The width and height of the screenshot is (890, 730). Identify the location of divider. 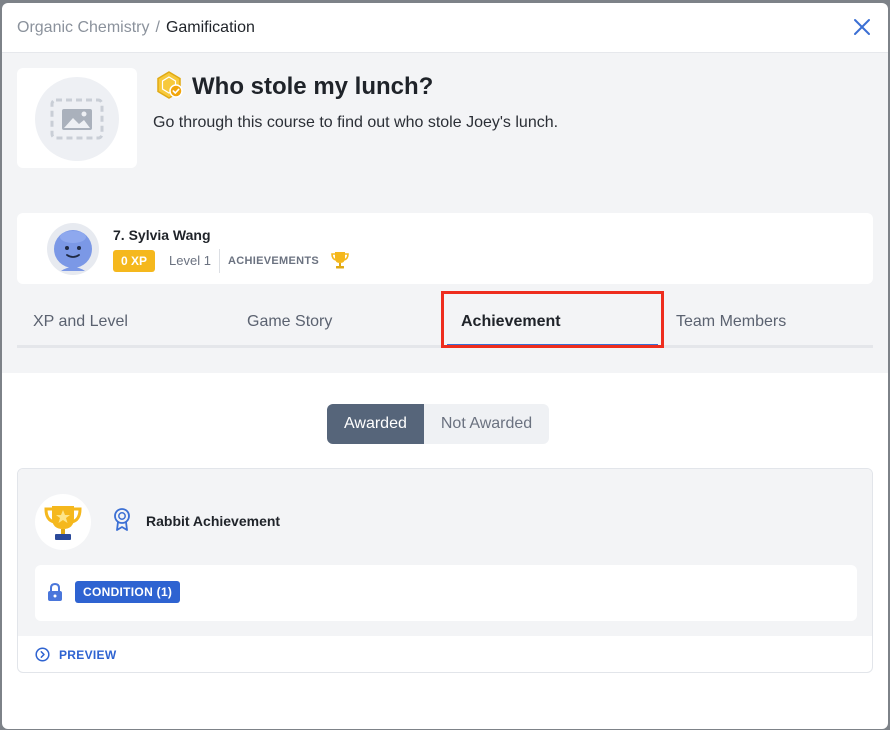
(219, 261).